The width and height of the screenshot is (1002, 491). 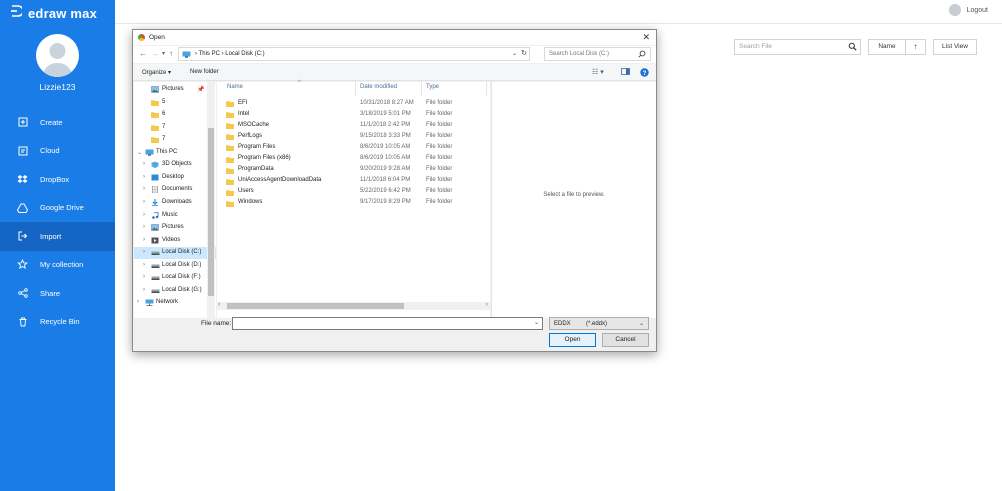 What do you see at coordinates (51, 236) in the screenshot?
I see `sidebar-item-label: Import` at bounding box center [51, 236].